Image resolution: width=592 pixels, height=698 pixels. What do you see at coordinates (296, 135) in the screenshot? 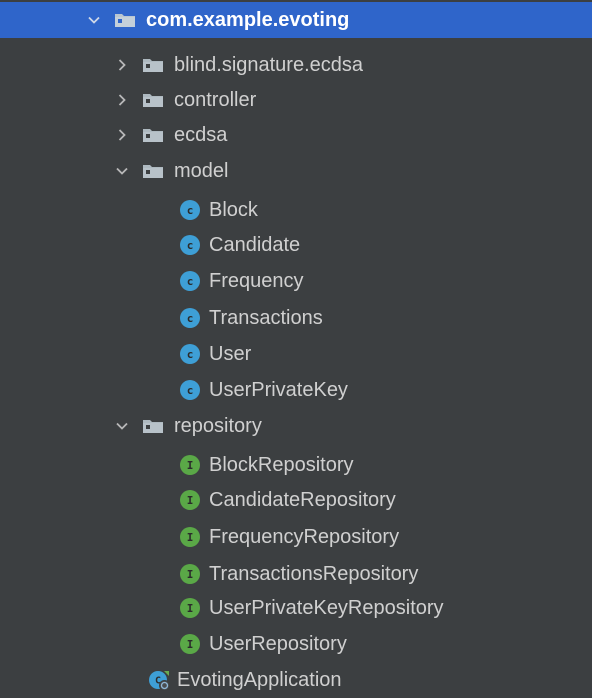
I see `tree-row-package-ecdsa: ecdsa` at bounding box center [296, 135].